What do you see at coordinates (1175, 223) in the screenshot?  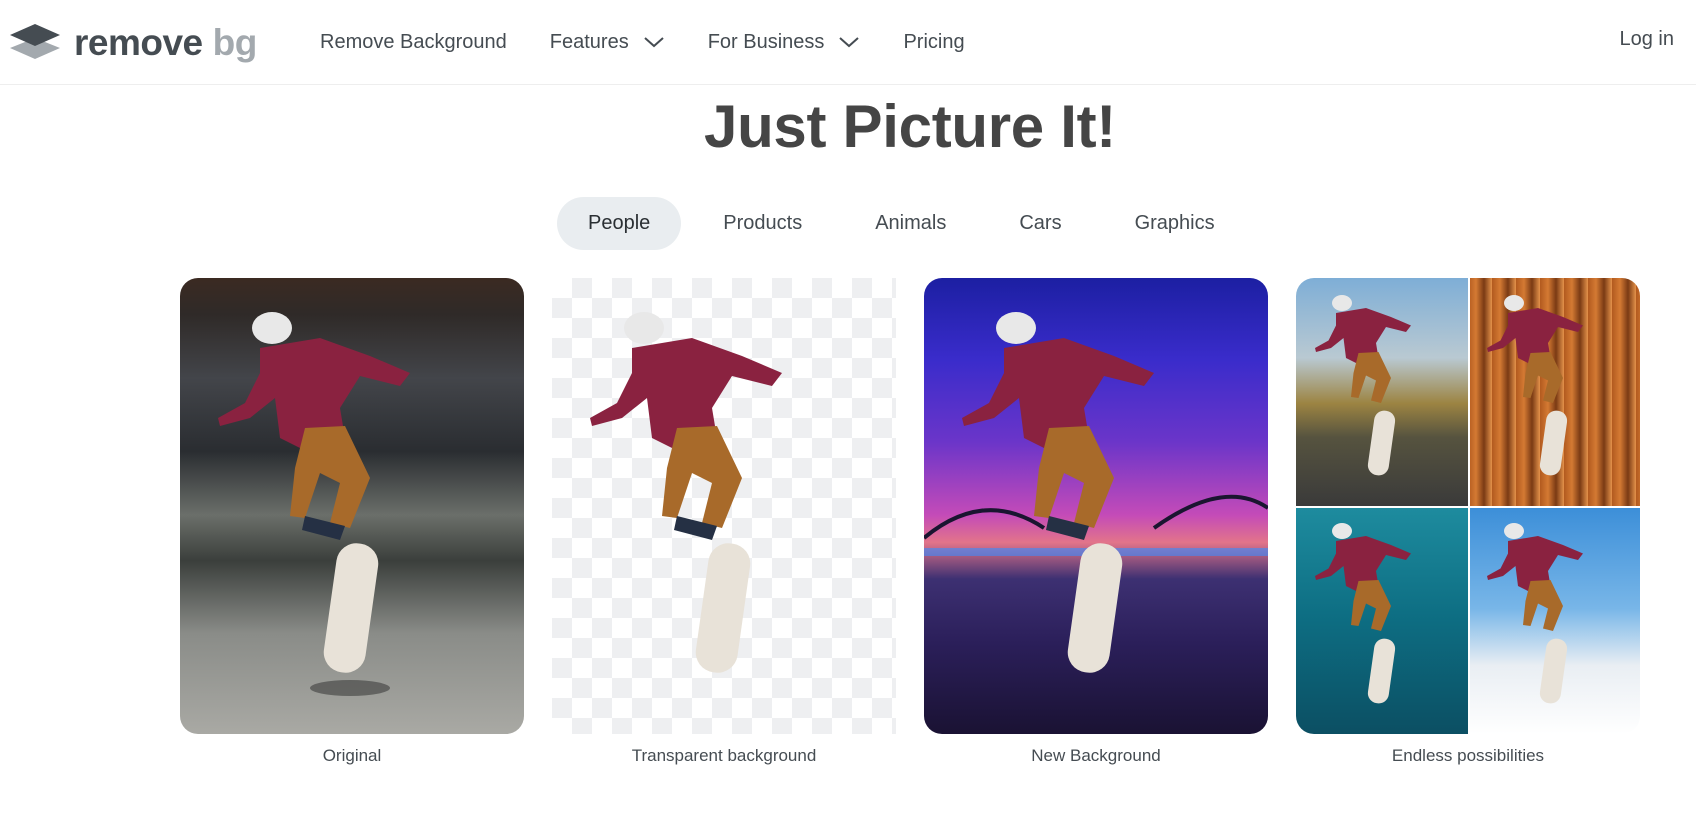 I see `tab-graphics: Graphics` at bounding box center [1175, 223].